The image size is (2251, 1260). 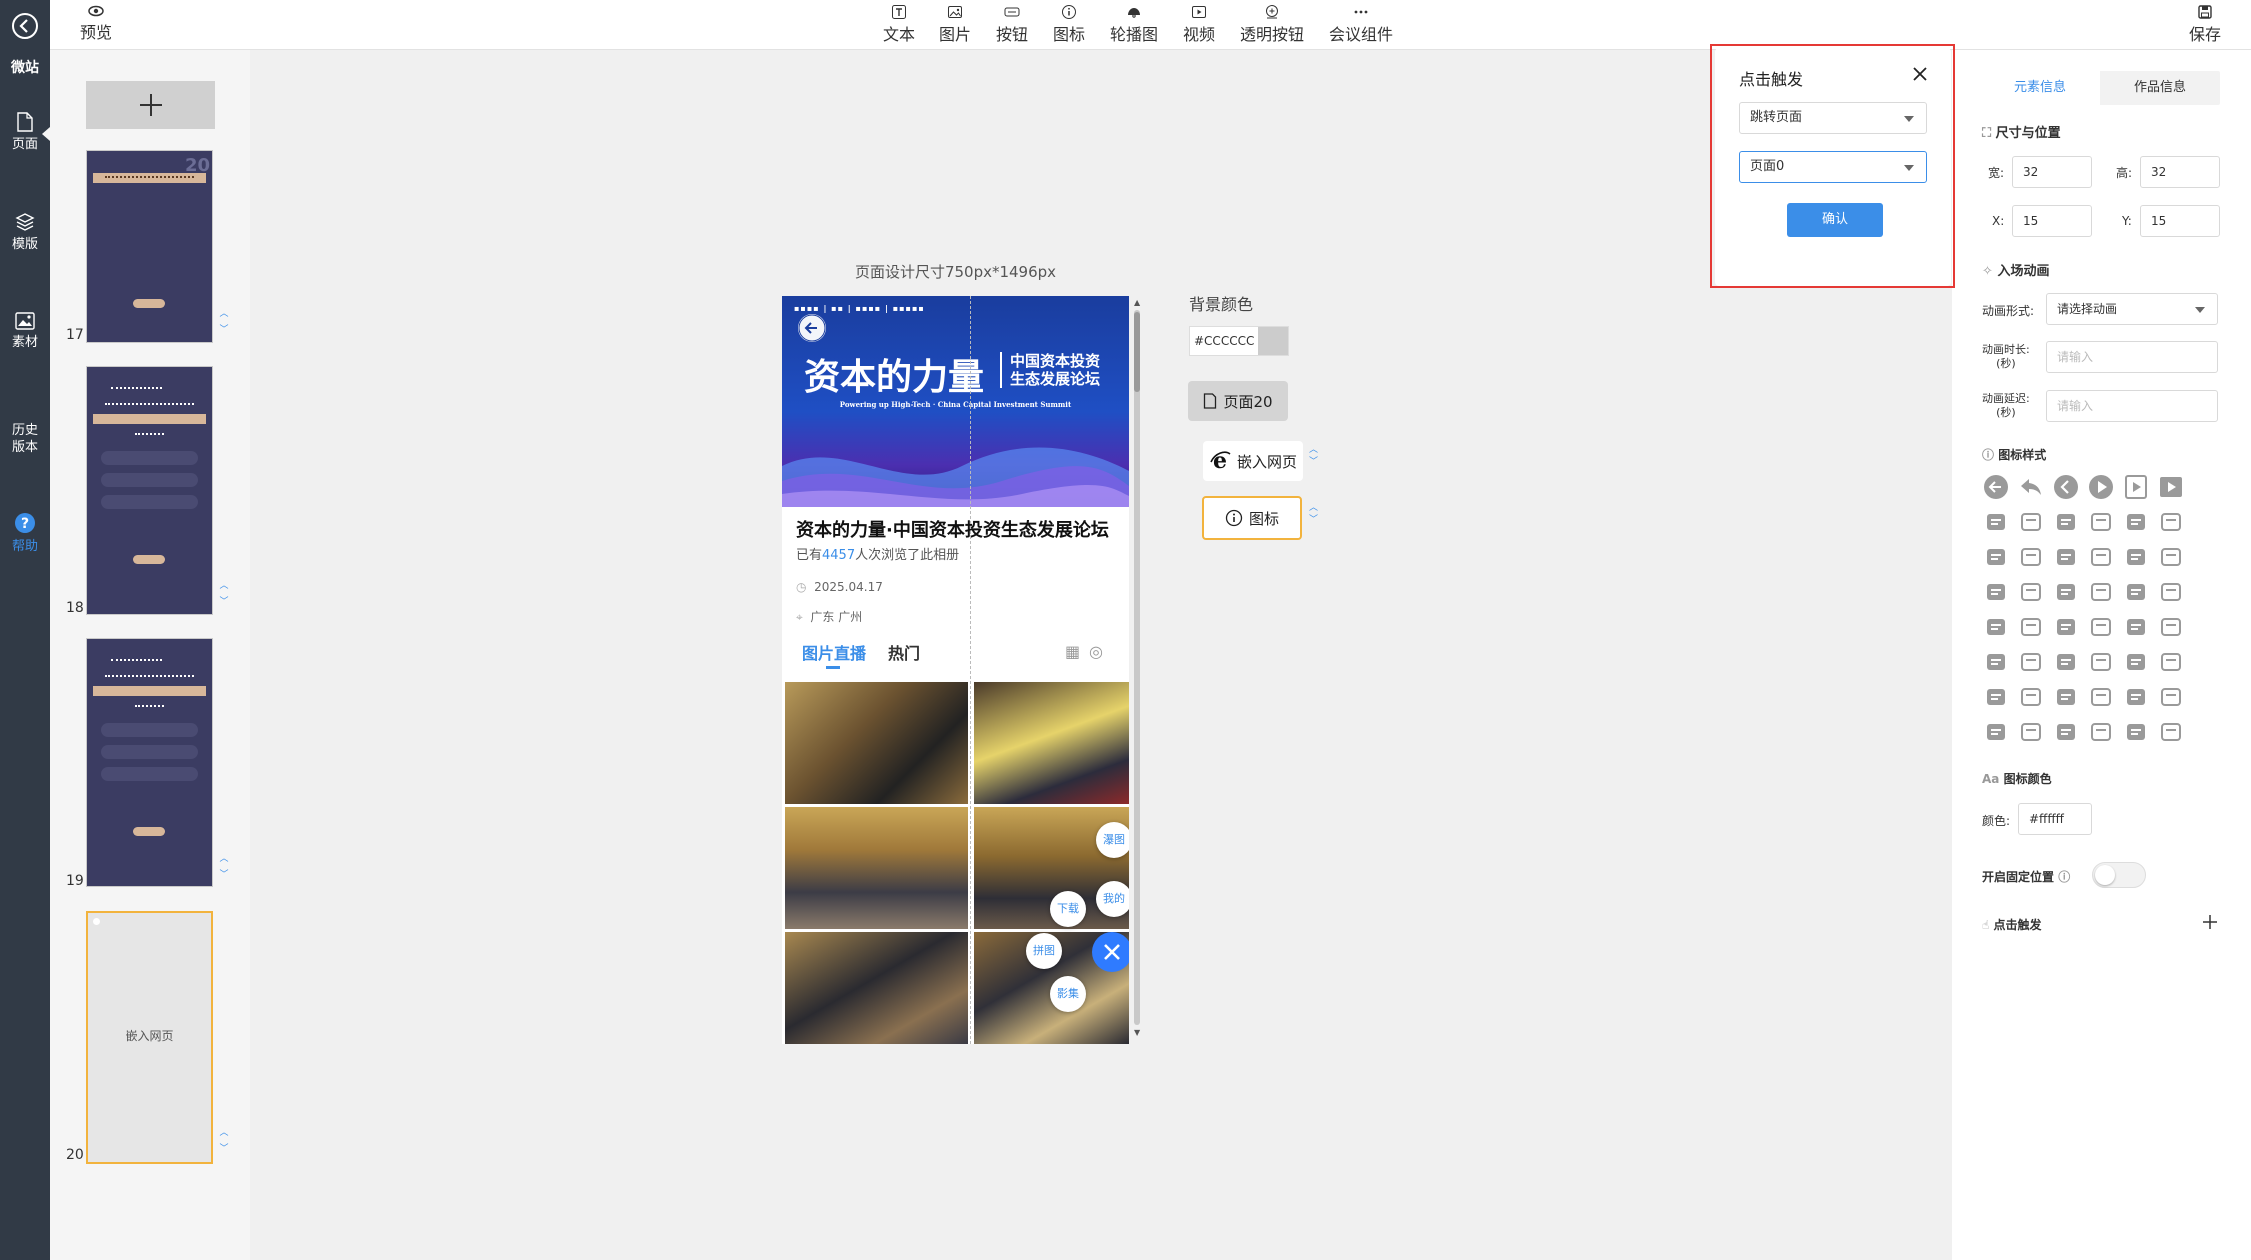 What do you see at coordinates (1996, 592) in the screenshot?
I see `edit-icon` at bounding box center [1996, 592].